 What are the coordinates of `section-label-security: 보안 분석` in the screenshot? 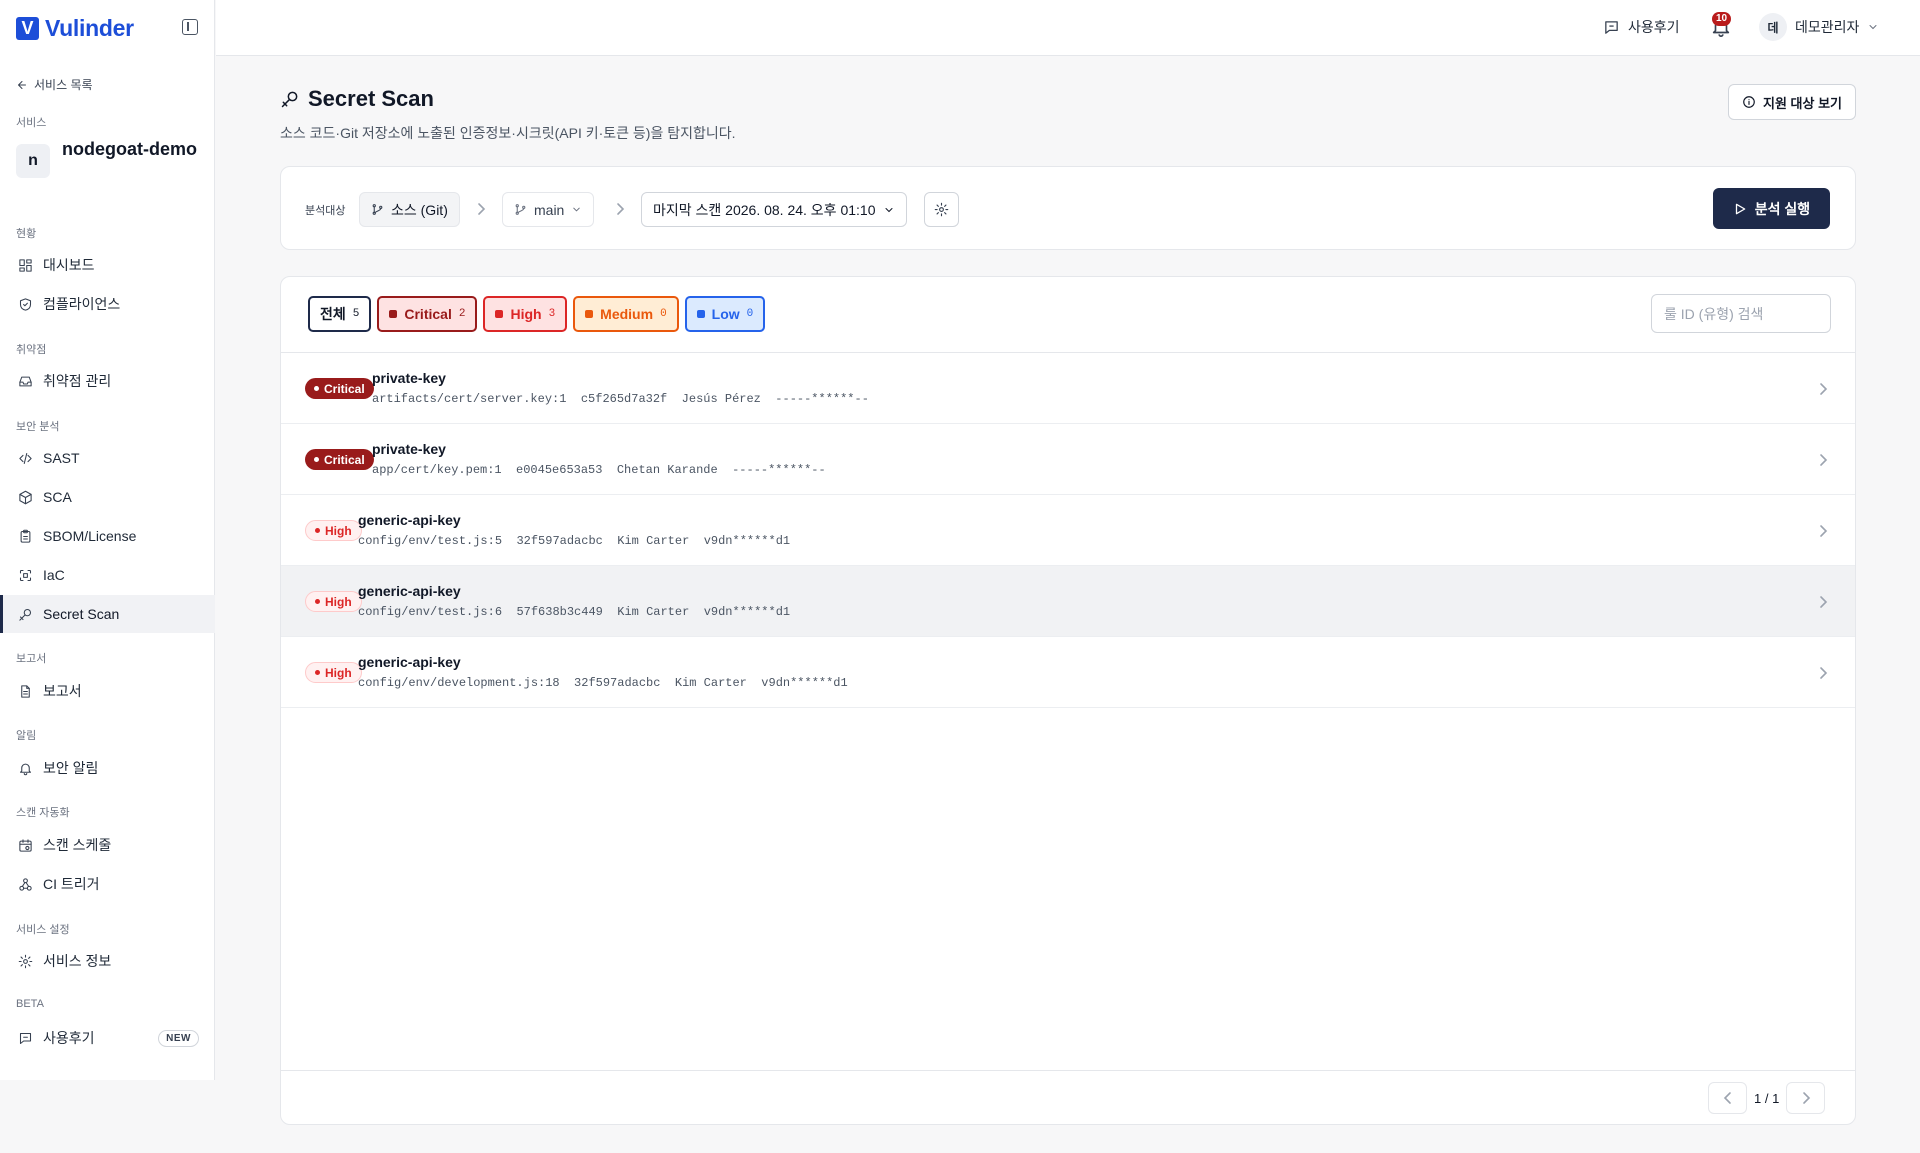 It's located at (38, 427).